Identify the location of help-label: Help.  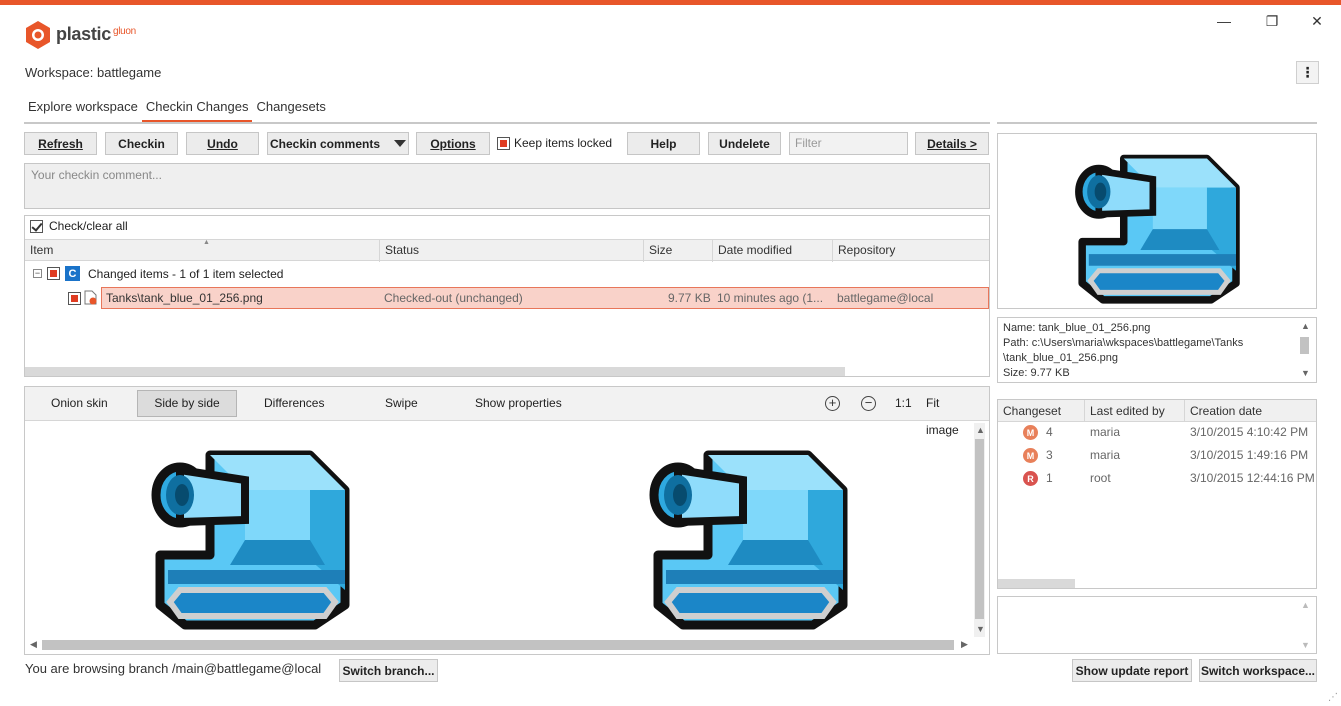
(663, 143).